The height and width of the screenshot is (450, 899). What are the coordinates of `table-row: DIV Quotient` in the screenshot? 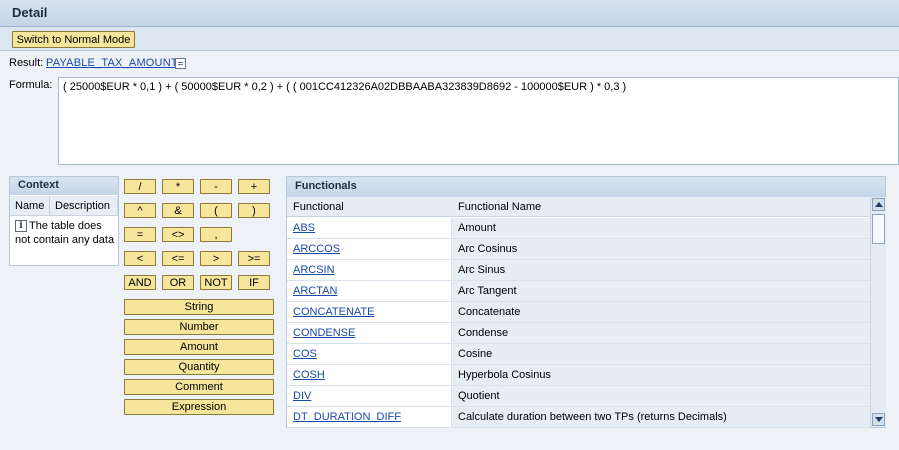 It's located at (578, 396).